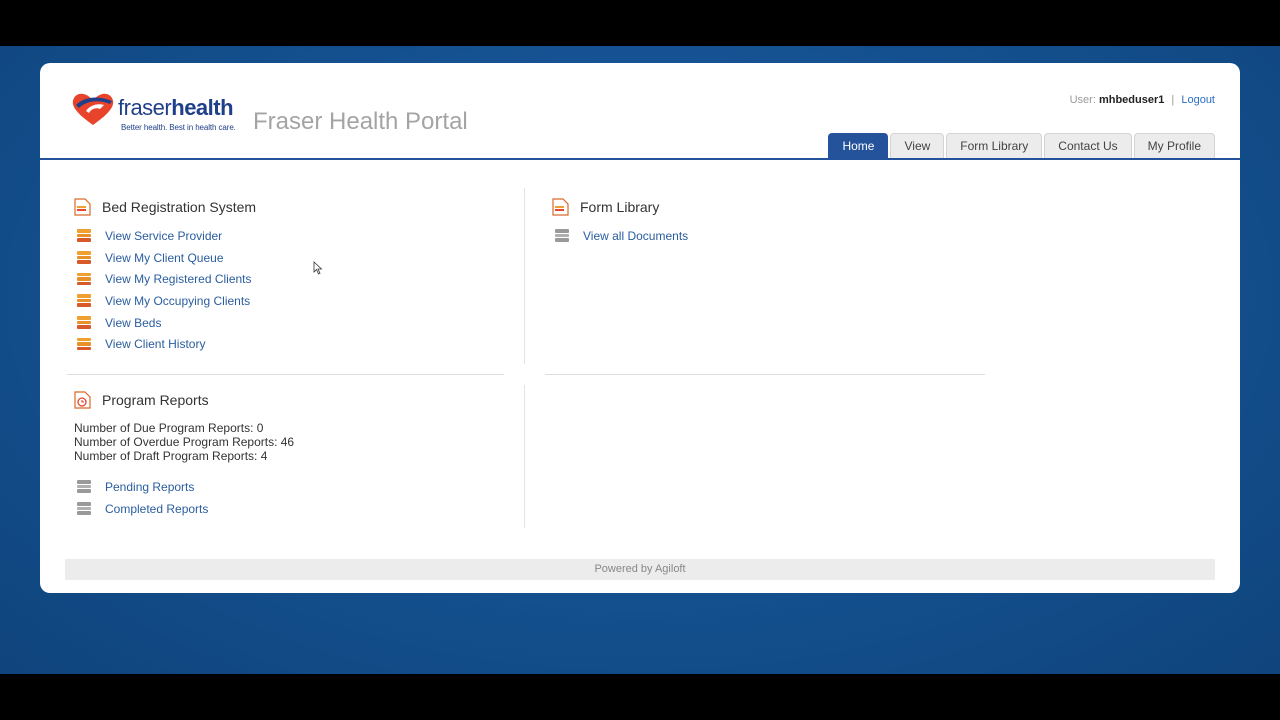  Describe the element at coordinates (133, 323) in the screenshot. I see `view-beds-link: View Beds` at that location.